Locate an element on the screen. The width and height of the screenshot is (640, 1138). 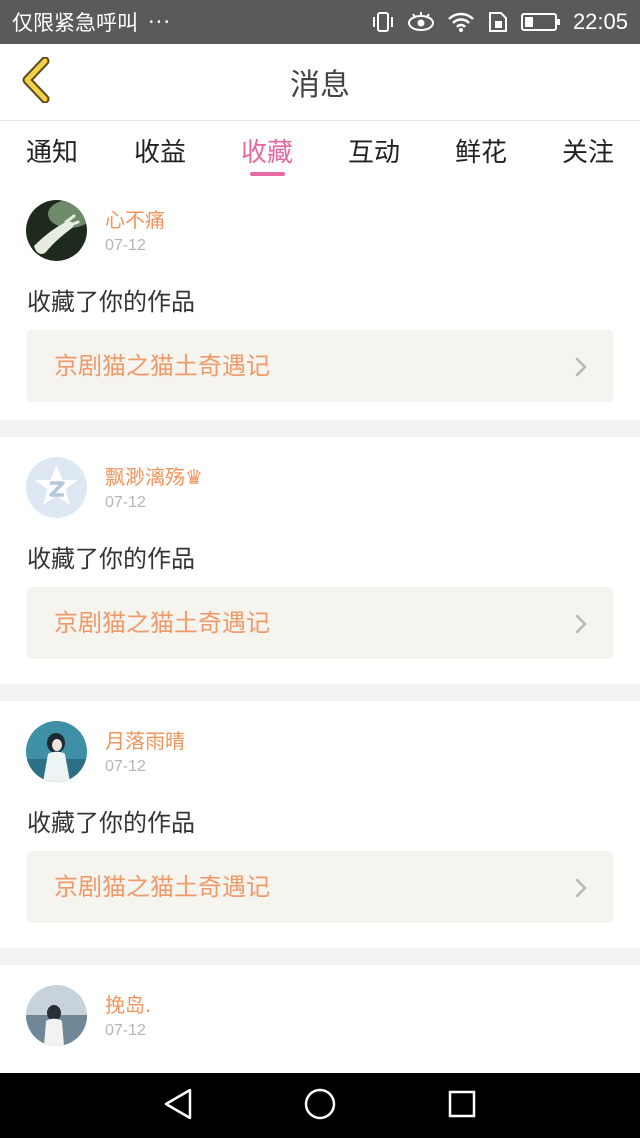
system-back-button is located at coordinates (178, 1106).